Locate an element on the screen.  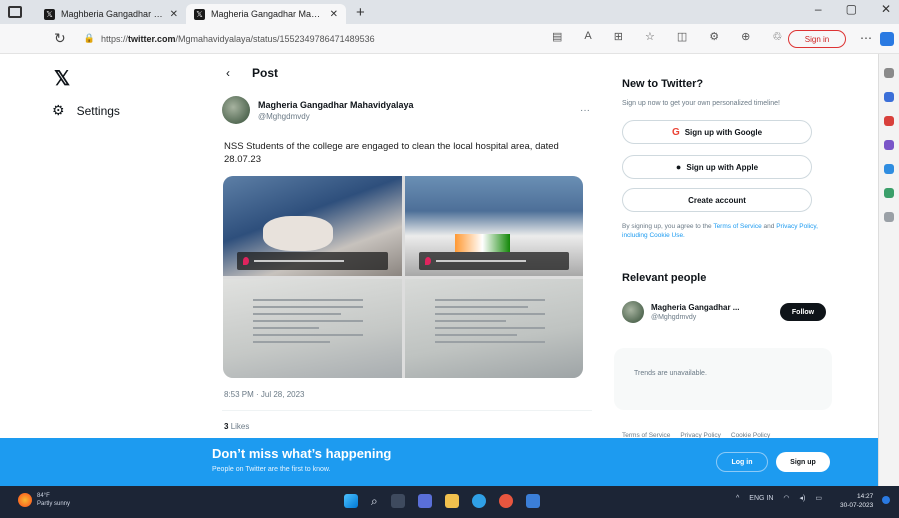
banner-subtitle: People on Twitter are the first to know. is located at coordinates (271, 469).